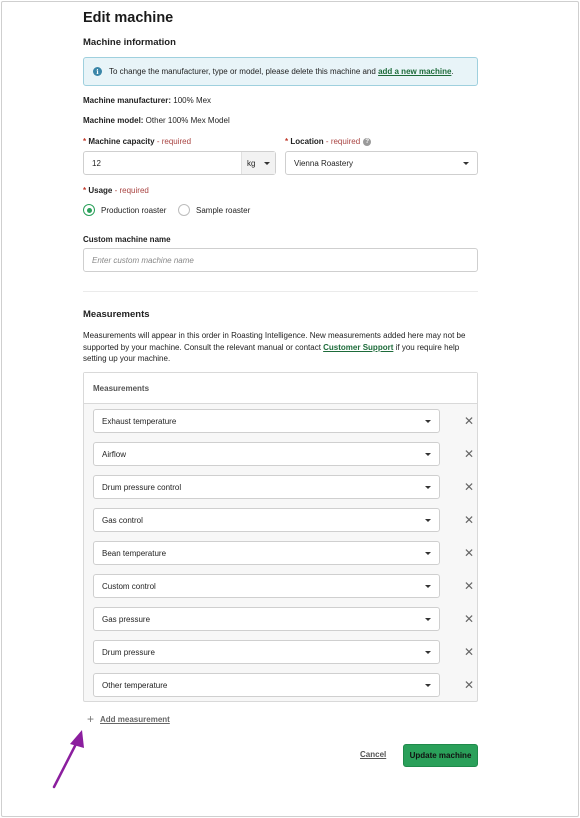  Describe the element at coordinates (68, 759) in the screenshot. I see `annotation-arrow` at that location.